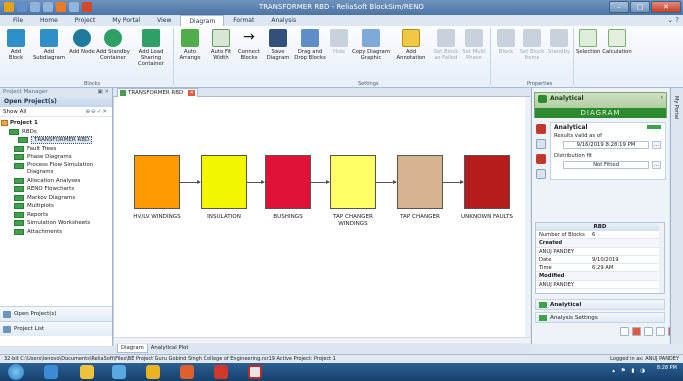 The height and width of the screenshot is (381, 683). What do you see at coordinates (170, 348) in the screenshot?
I see `tab-analytical-plot: Analytical Plot` at bounding box center [170, 348].